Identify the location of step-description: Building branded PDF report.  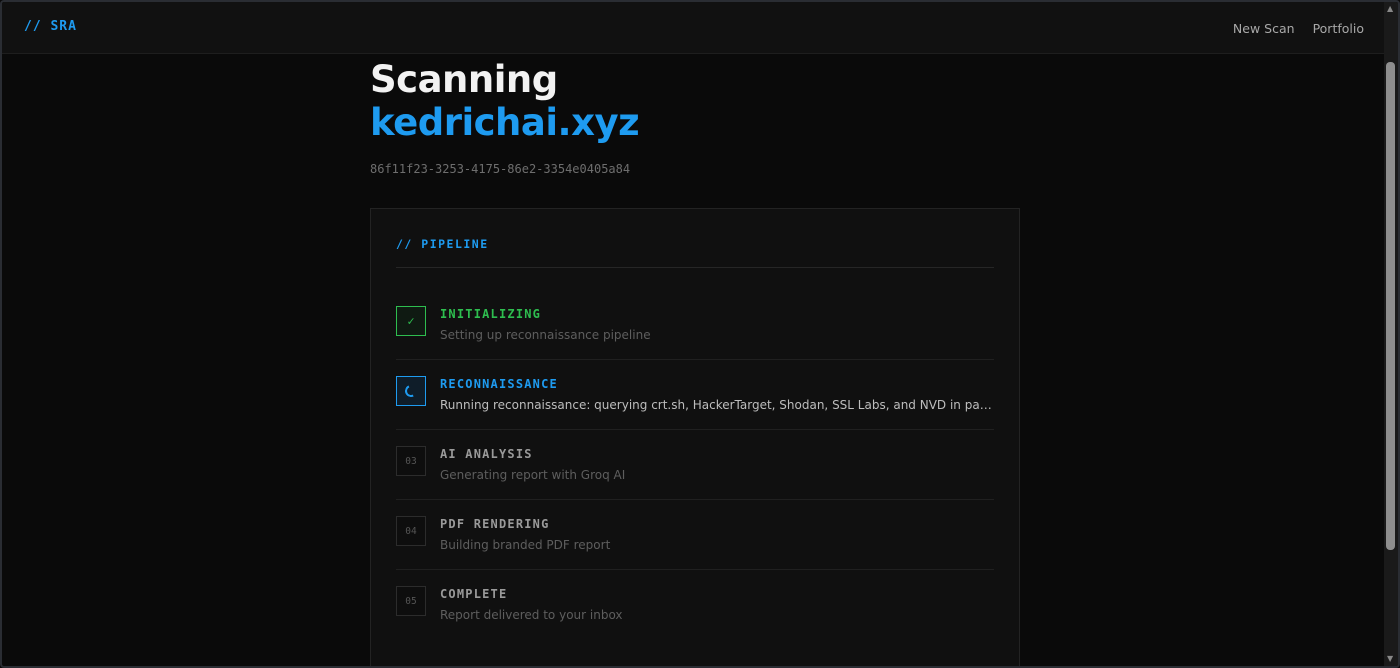
(525, 545).